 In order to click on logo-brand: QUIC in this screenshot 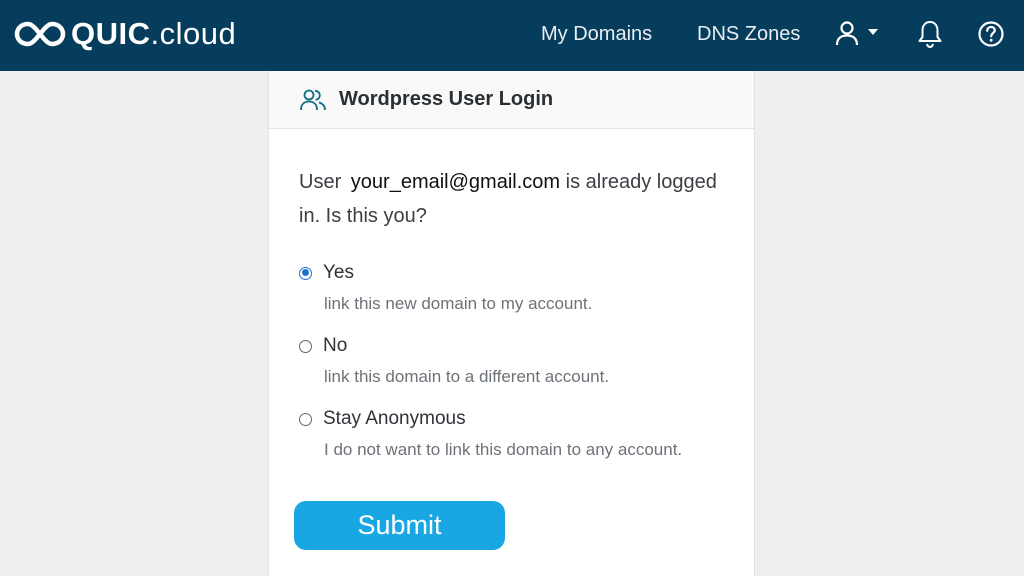, I will do `click(111, 33)`.